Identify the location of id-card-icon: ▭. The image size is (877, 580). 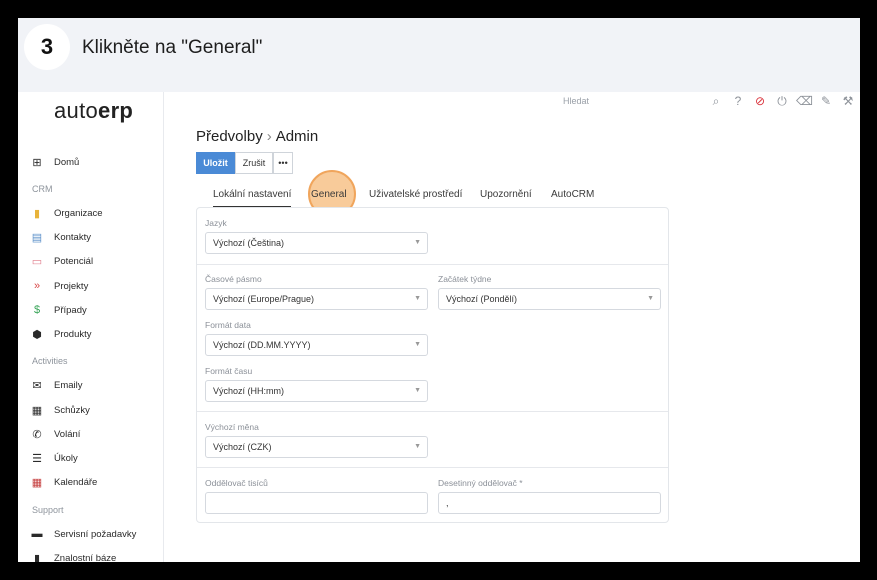
(37, 261).